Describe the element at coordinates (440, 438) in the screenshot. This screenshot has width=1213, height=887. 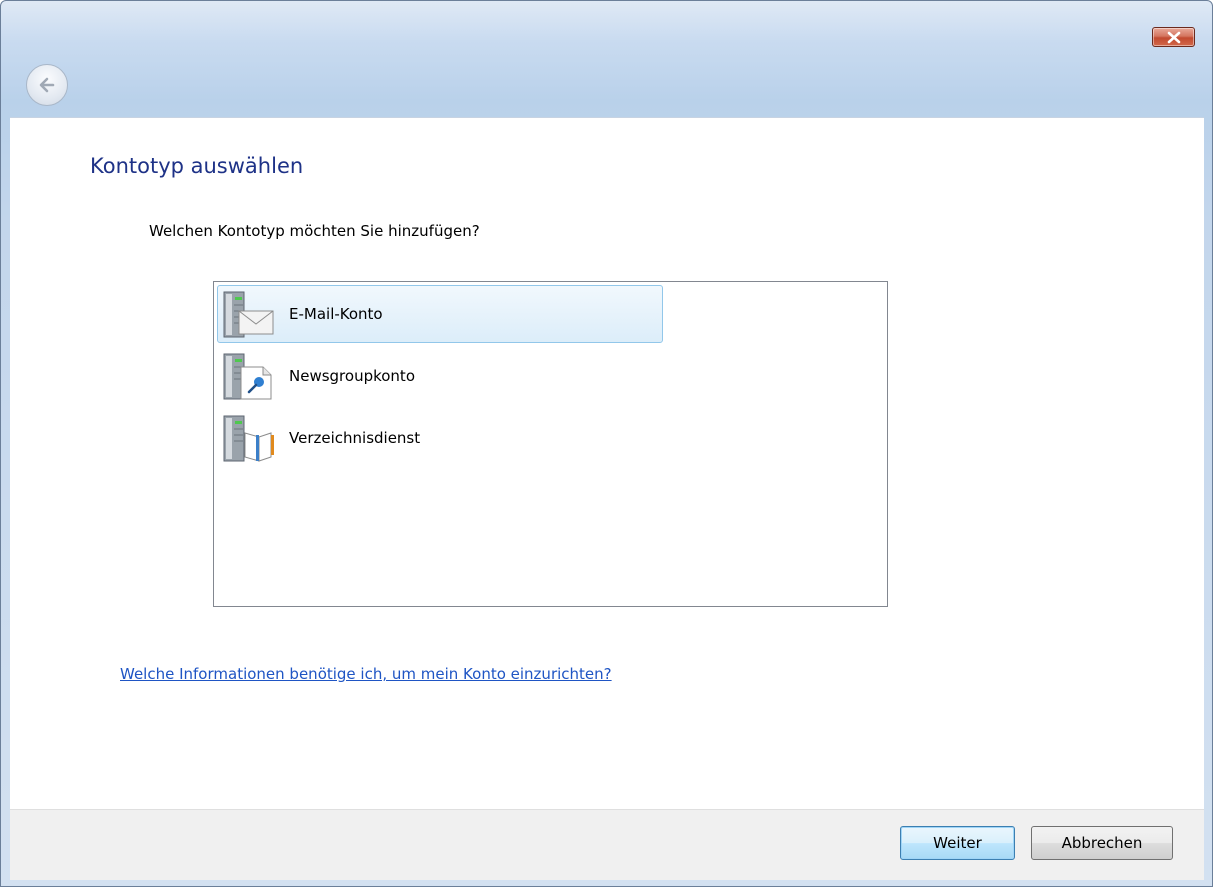
I see `list-item-directory-service: Verzeichnisdienst` at that location.